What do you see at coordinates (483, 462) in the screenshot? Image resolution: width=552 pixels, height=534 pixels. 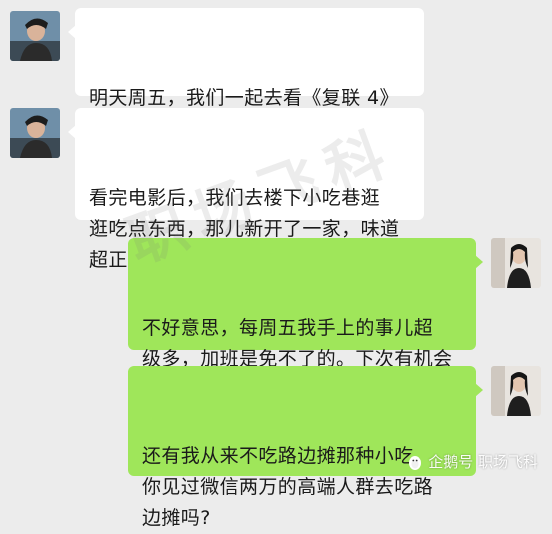 I see `corner-watermark-text: 企鹅号 职场飞科` at bounding box center [483, 462].